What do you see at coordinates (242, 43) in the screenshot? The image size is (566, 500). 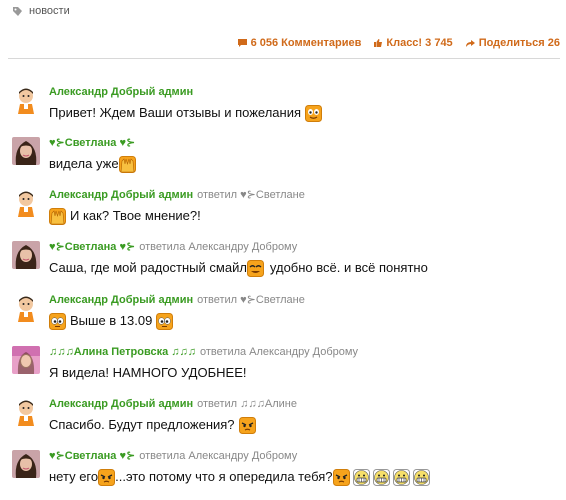 I see `comment-icon` at bounding box center [242, 43].